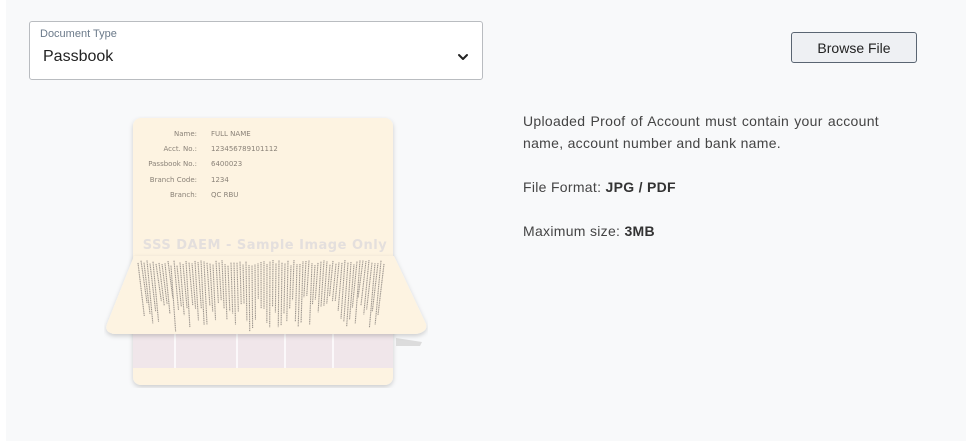 The image size is (966, 441). Describe the element at coordinates (173, 180) in the screenshot. I see `field-label: Branch Code:` at that location.